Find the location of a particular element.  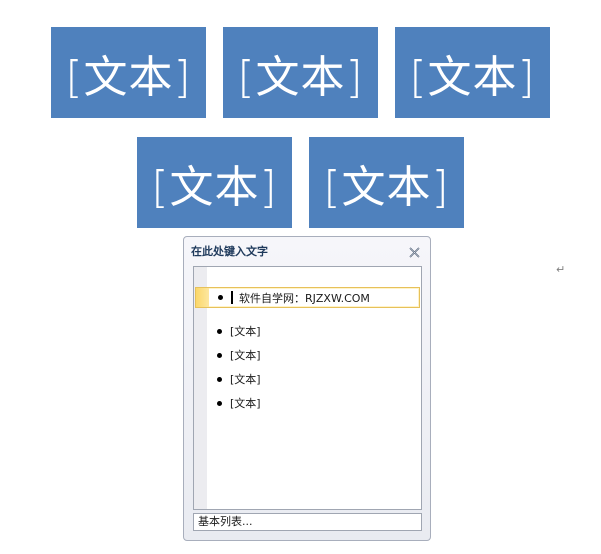

list-item-5: [文本] is located at coordinates (239, 403).